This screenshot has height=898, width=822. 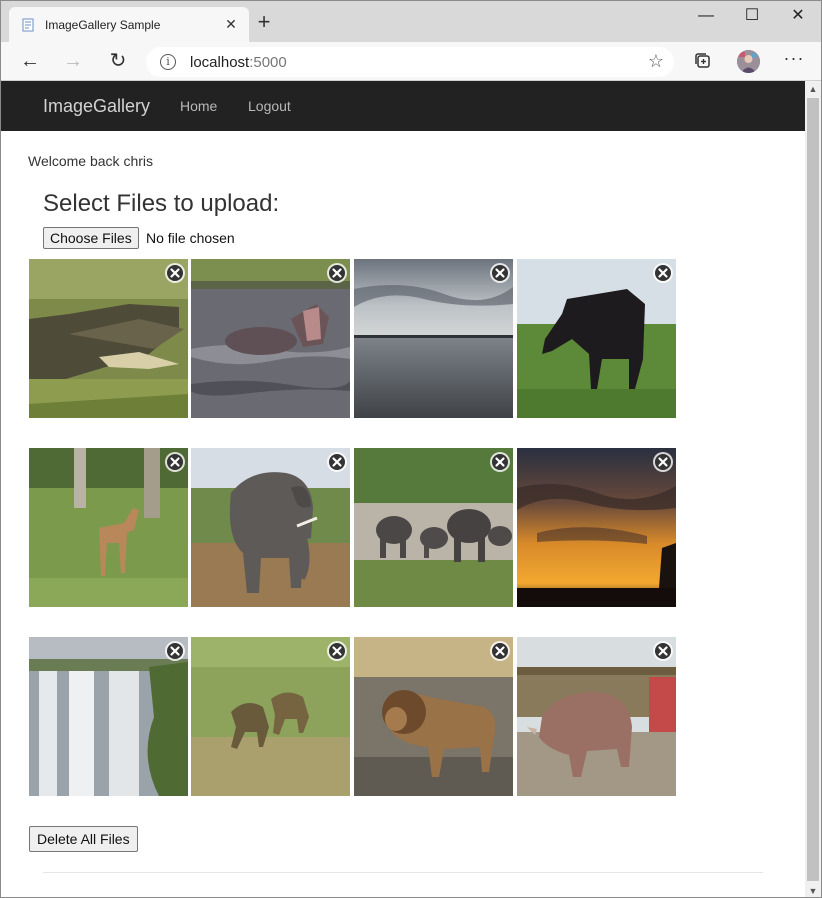 What do you see at coordinates (433, 338) in the screenshot?
I see `gallery-image-river-sky` at bounding box center [433, 338].